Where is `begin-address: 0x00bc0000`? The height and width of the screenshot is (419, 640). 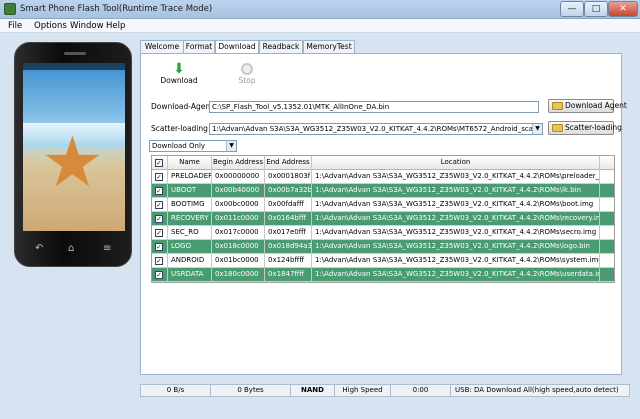 begin-address: 0x00bc0000 is located at coordinates (238, 205).